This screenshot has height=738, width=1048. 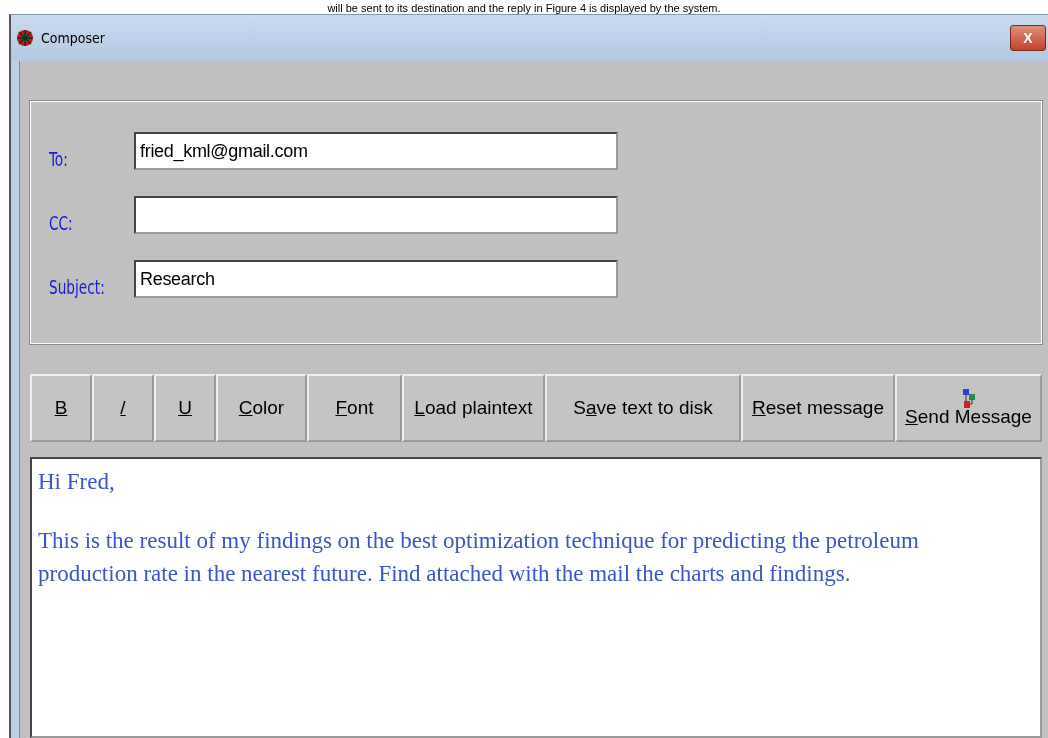 What do you see at coordinates (261, 408) in the screenshot?
I see `toolbar-button: Color` at bounding box center [261, 408].